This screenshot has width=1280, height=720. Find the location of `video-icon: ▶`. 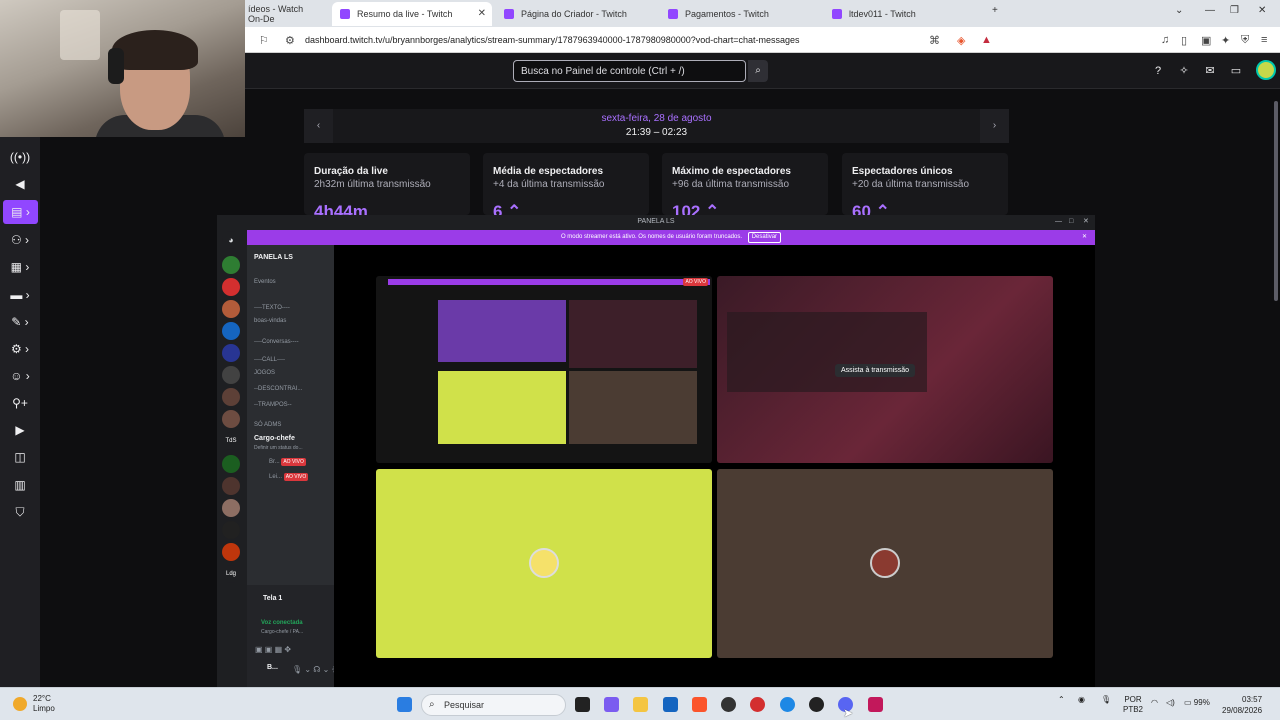

video-icon: ▶ is located at coordinates (20, 430).